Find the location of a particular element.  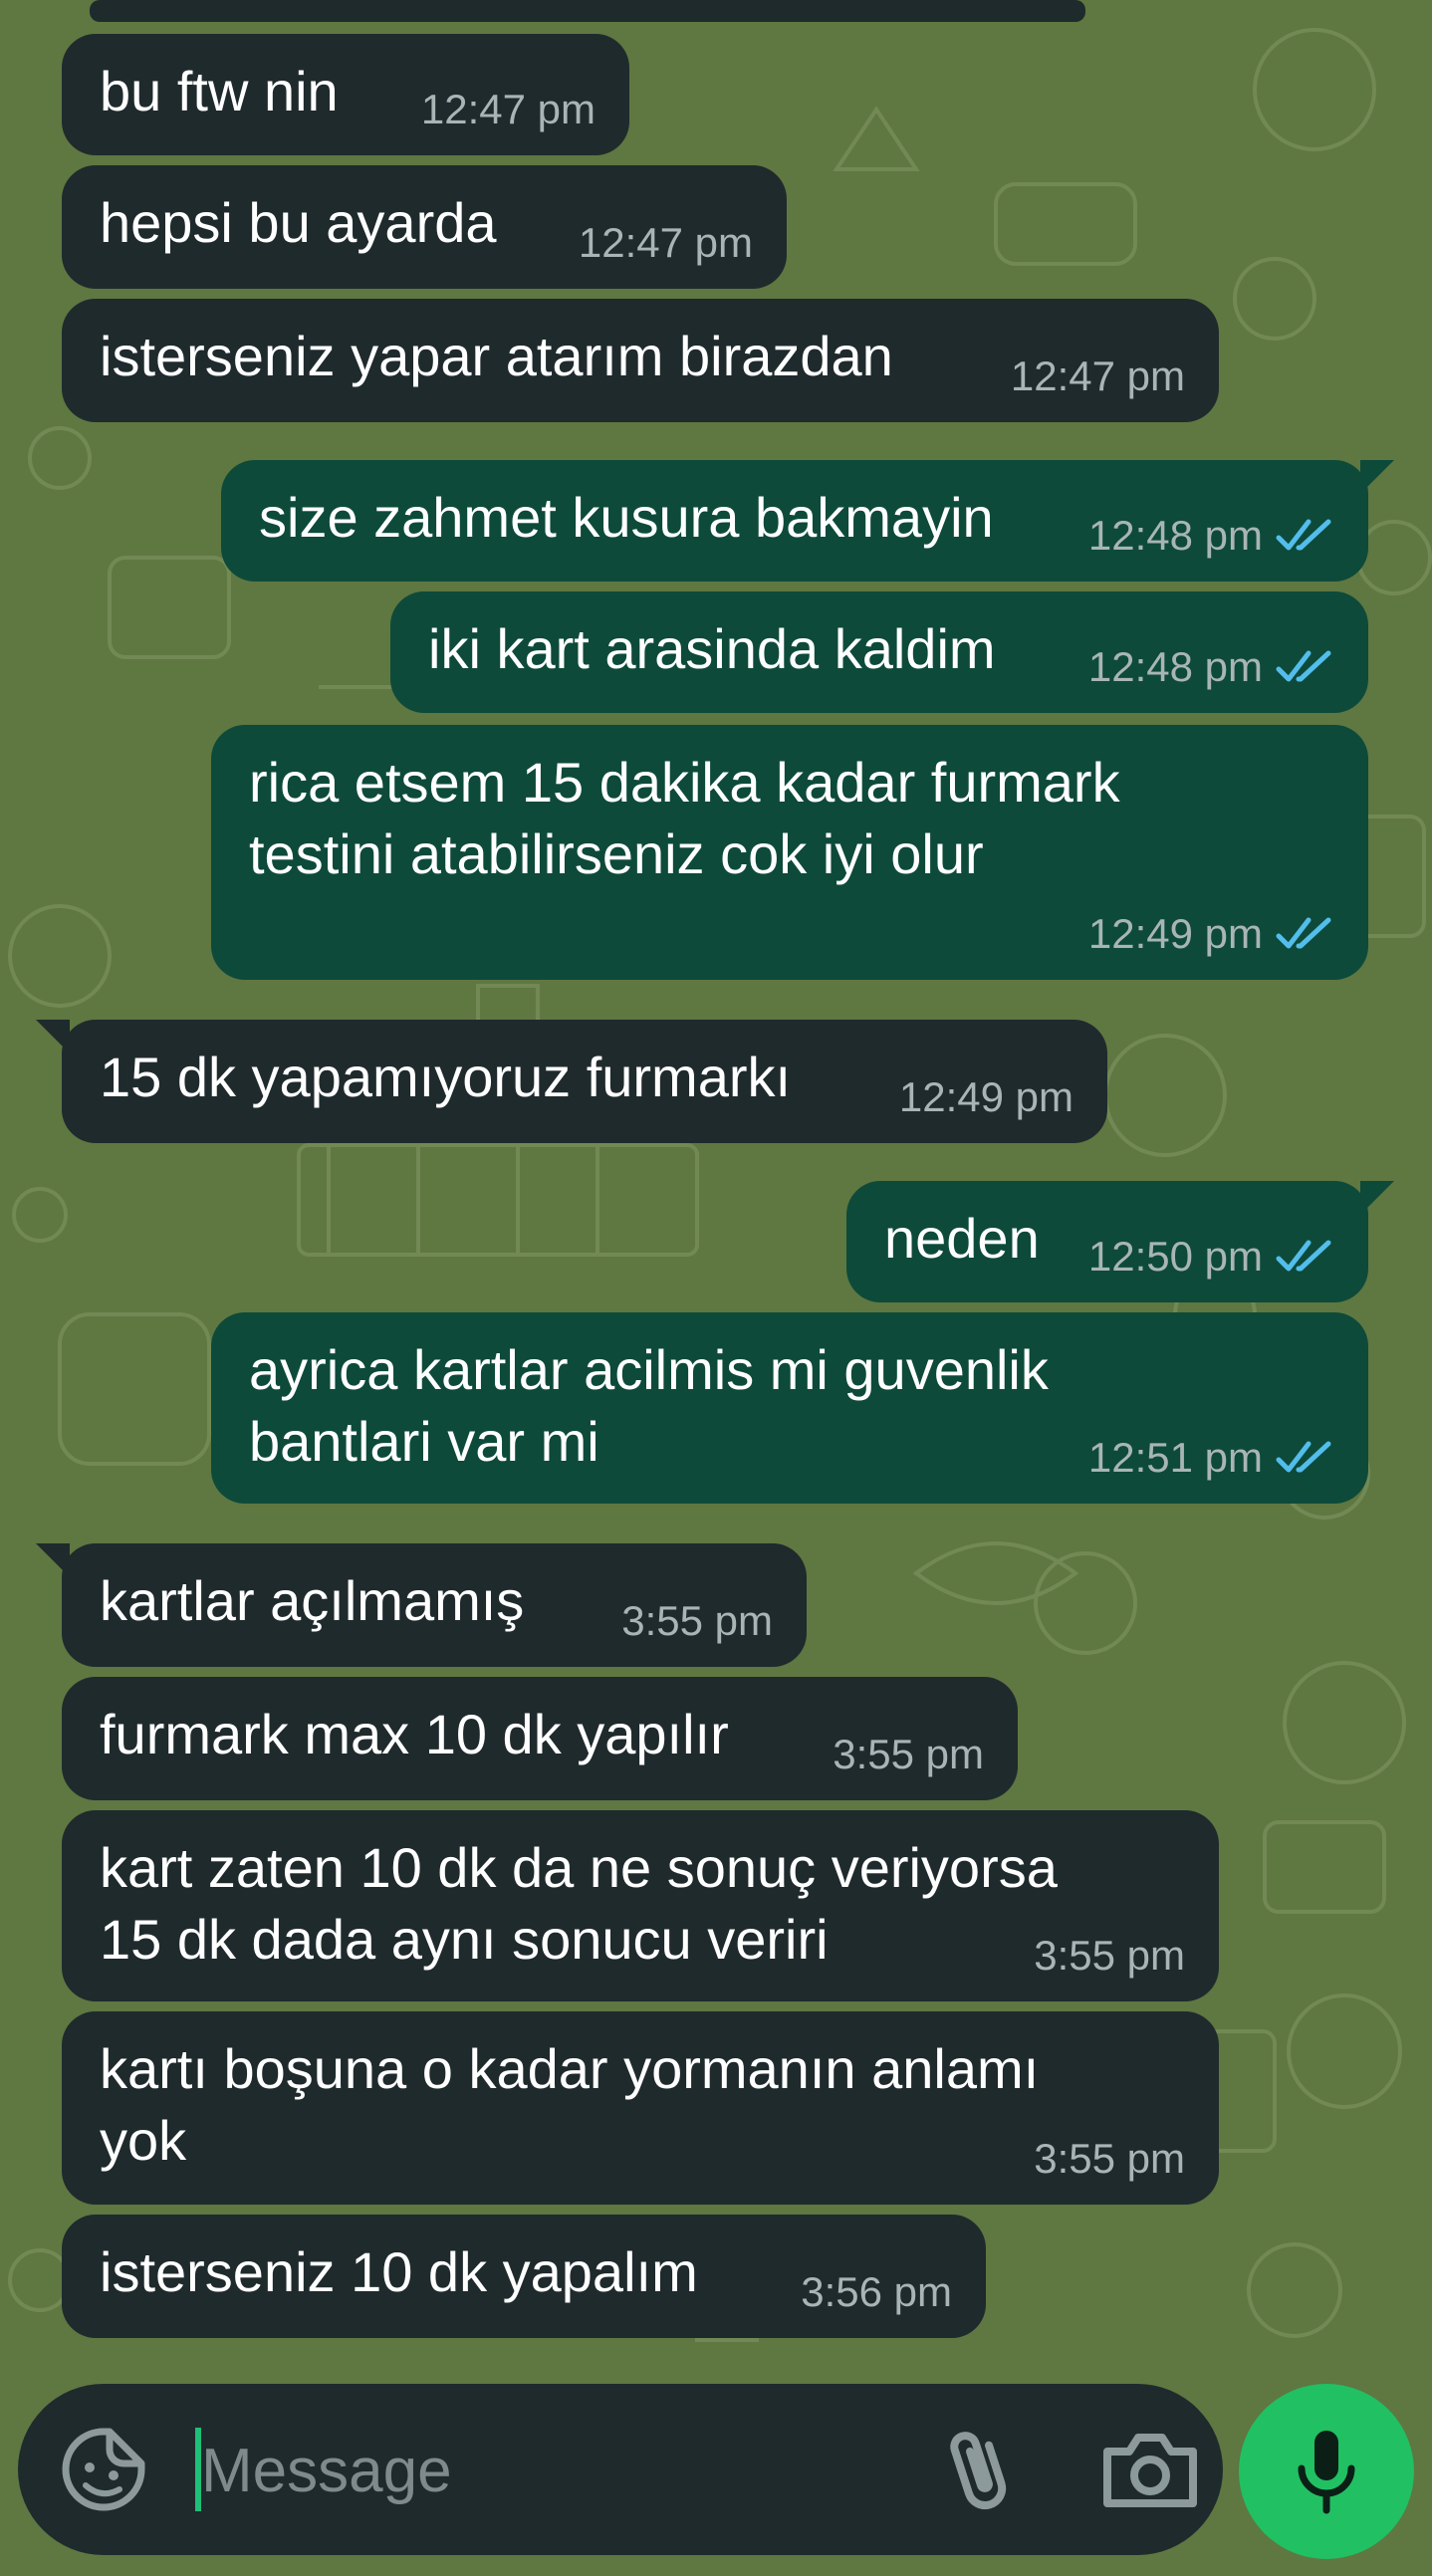

sticker-icon is located at coordinates (103, 2469).